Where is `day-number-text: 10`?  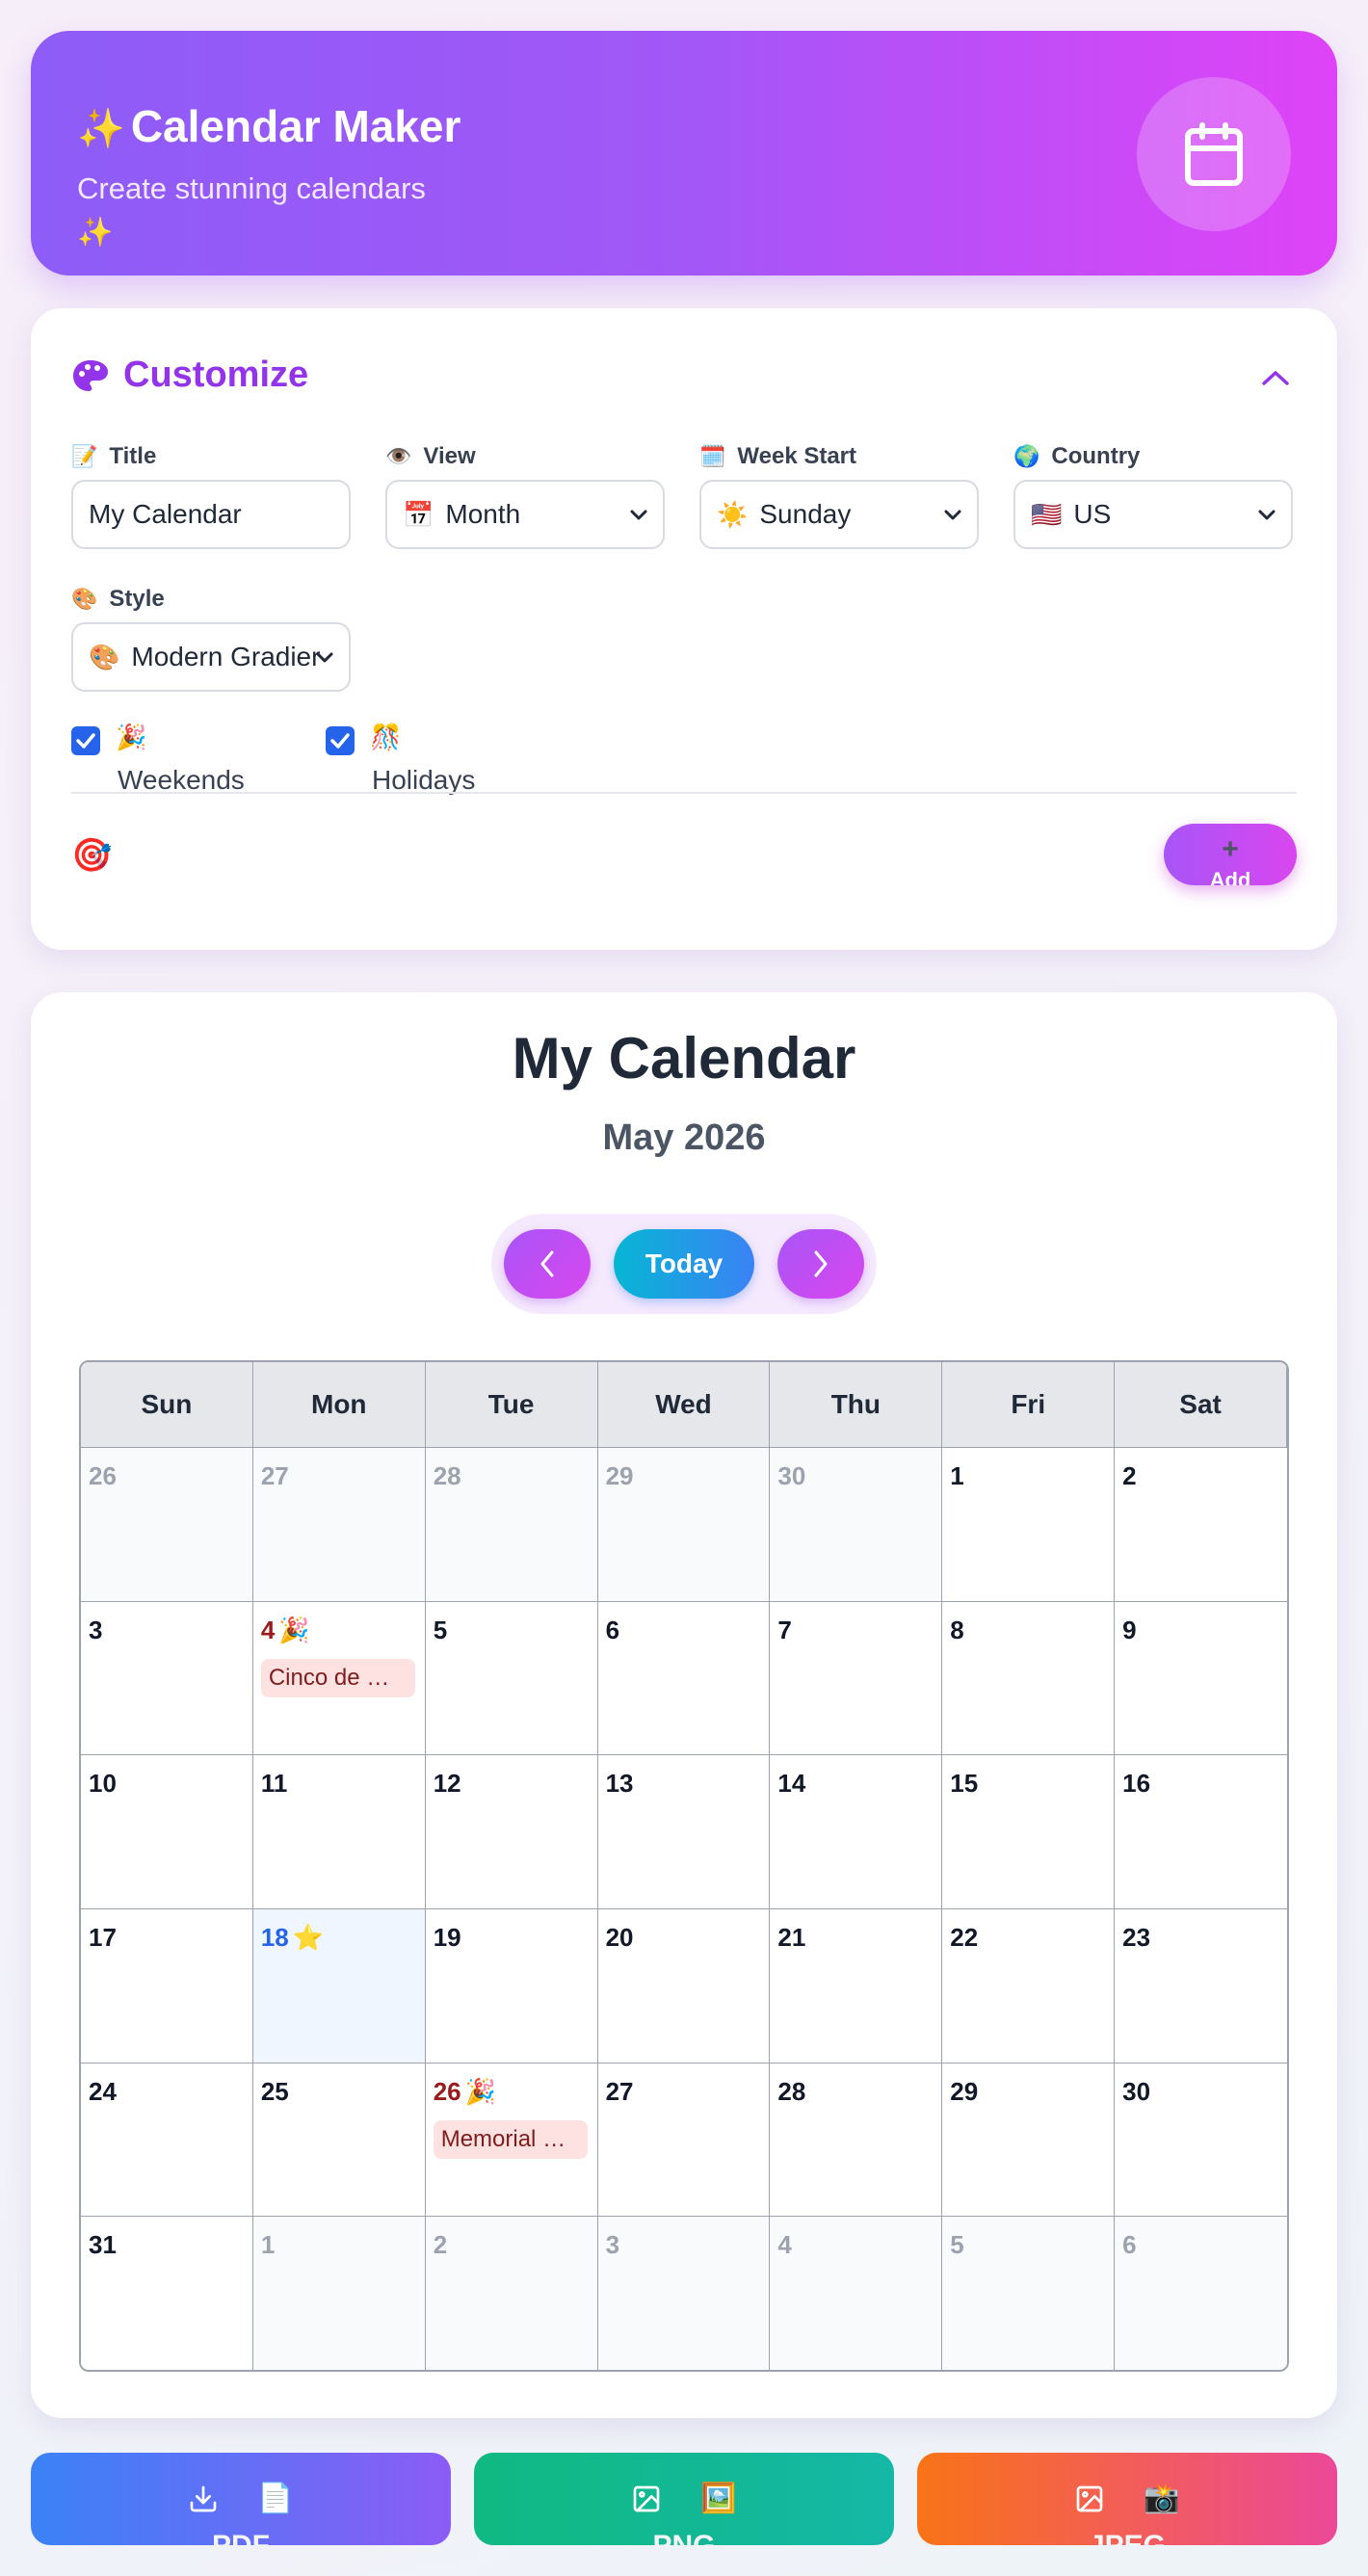
day-number-text: 10 is located at coordinates (103, 1784).